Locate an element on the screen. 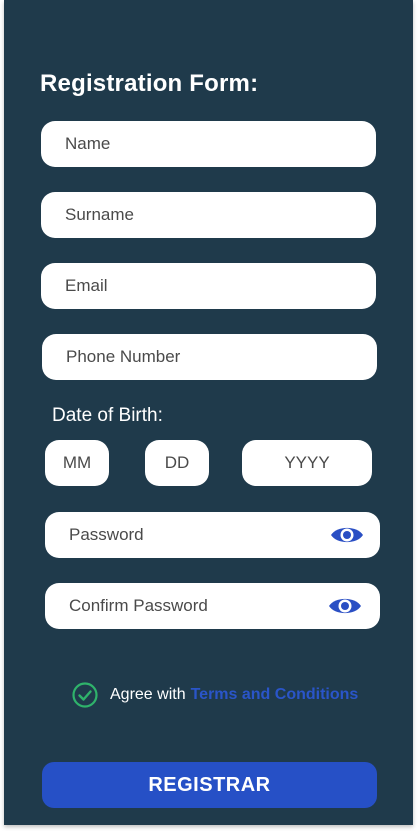 Image resolution: width=419 pixels, height=831 pixels. dob-day-placeholder: DD is located at coordinates (177, 462).